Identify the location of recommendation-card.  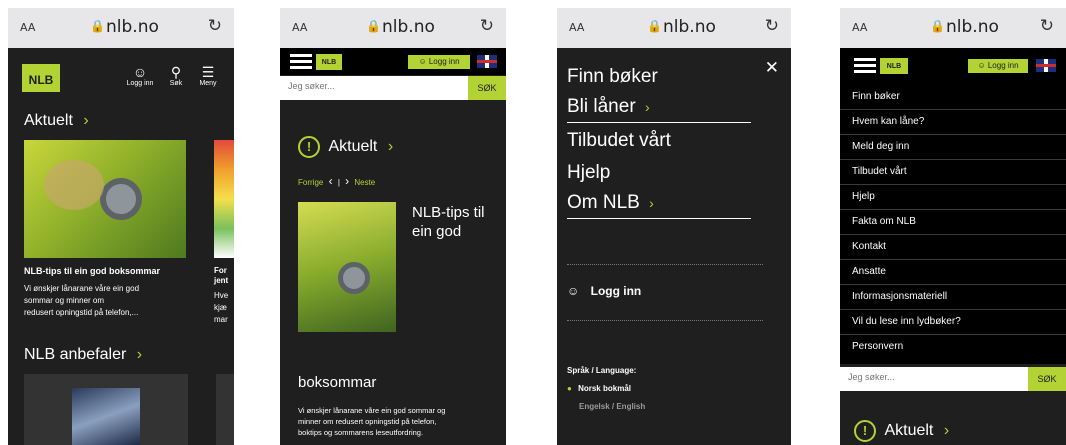
(106, 409).